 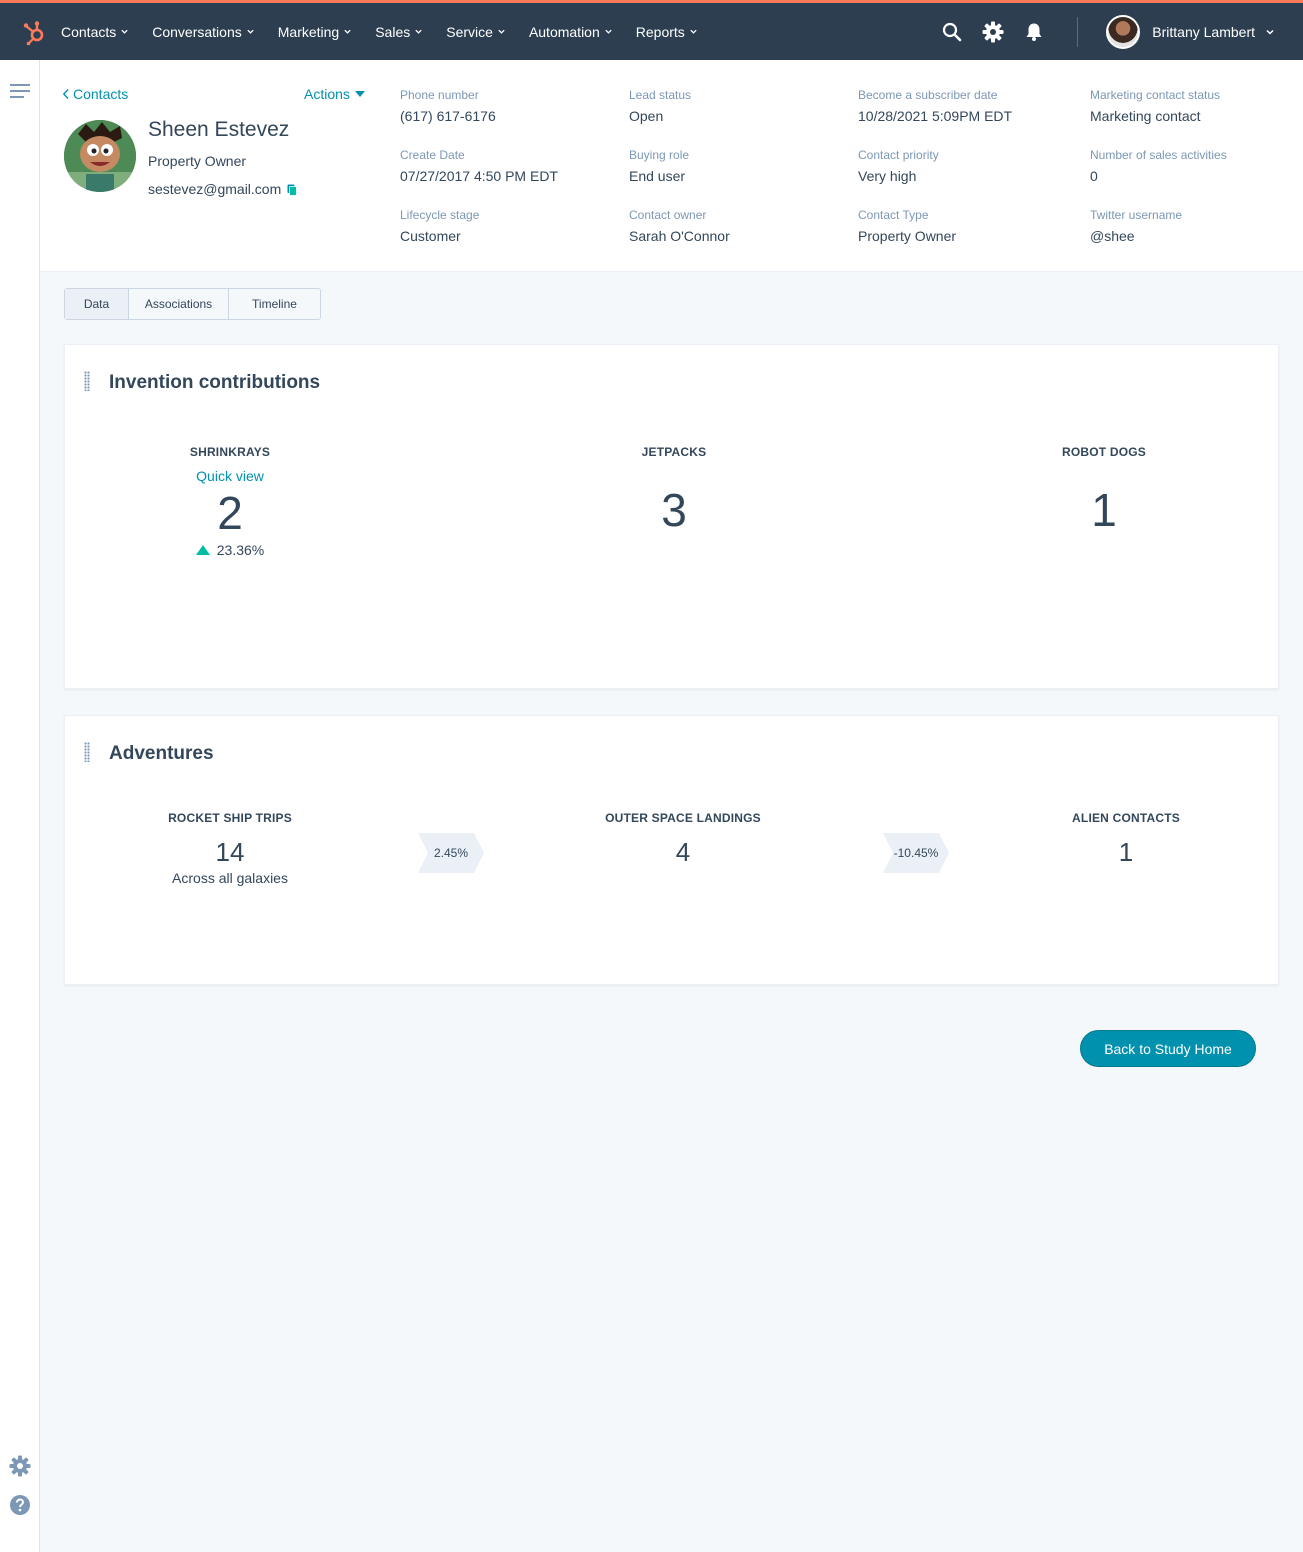 I want to click on property-twitter-username: Twitter username @shee, so click(x=1136, y=226).